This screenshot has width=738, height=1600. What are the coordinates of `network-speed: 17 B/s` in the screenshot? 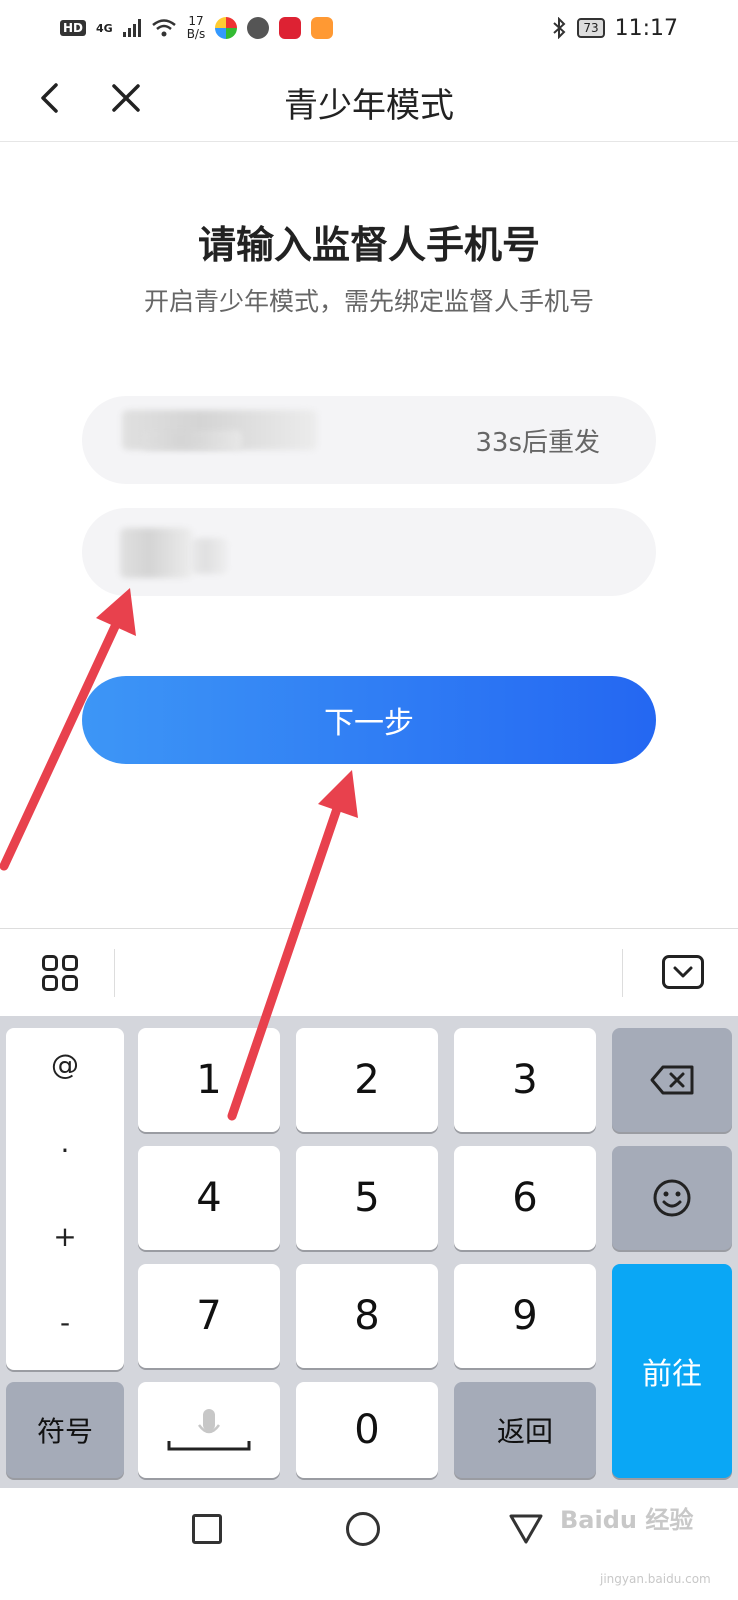 It's located at (196, 28).